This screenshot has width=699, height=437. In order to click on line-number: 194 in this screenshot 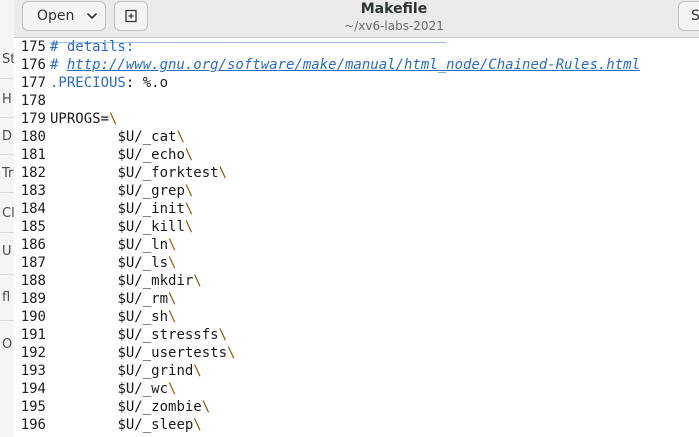, I will do `click(33, 389)`.